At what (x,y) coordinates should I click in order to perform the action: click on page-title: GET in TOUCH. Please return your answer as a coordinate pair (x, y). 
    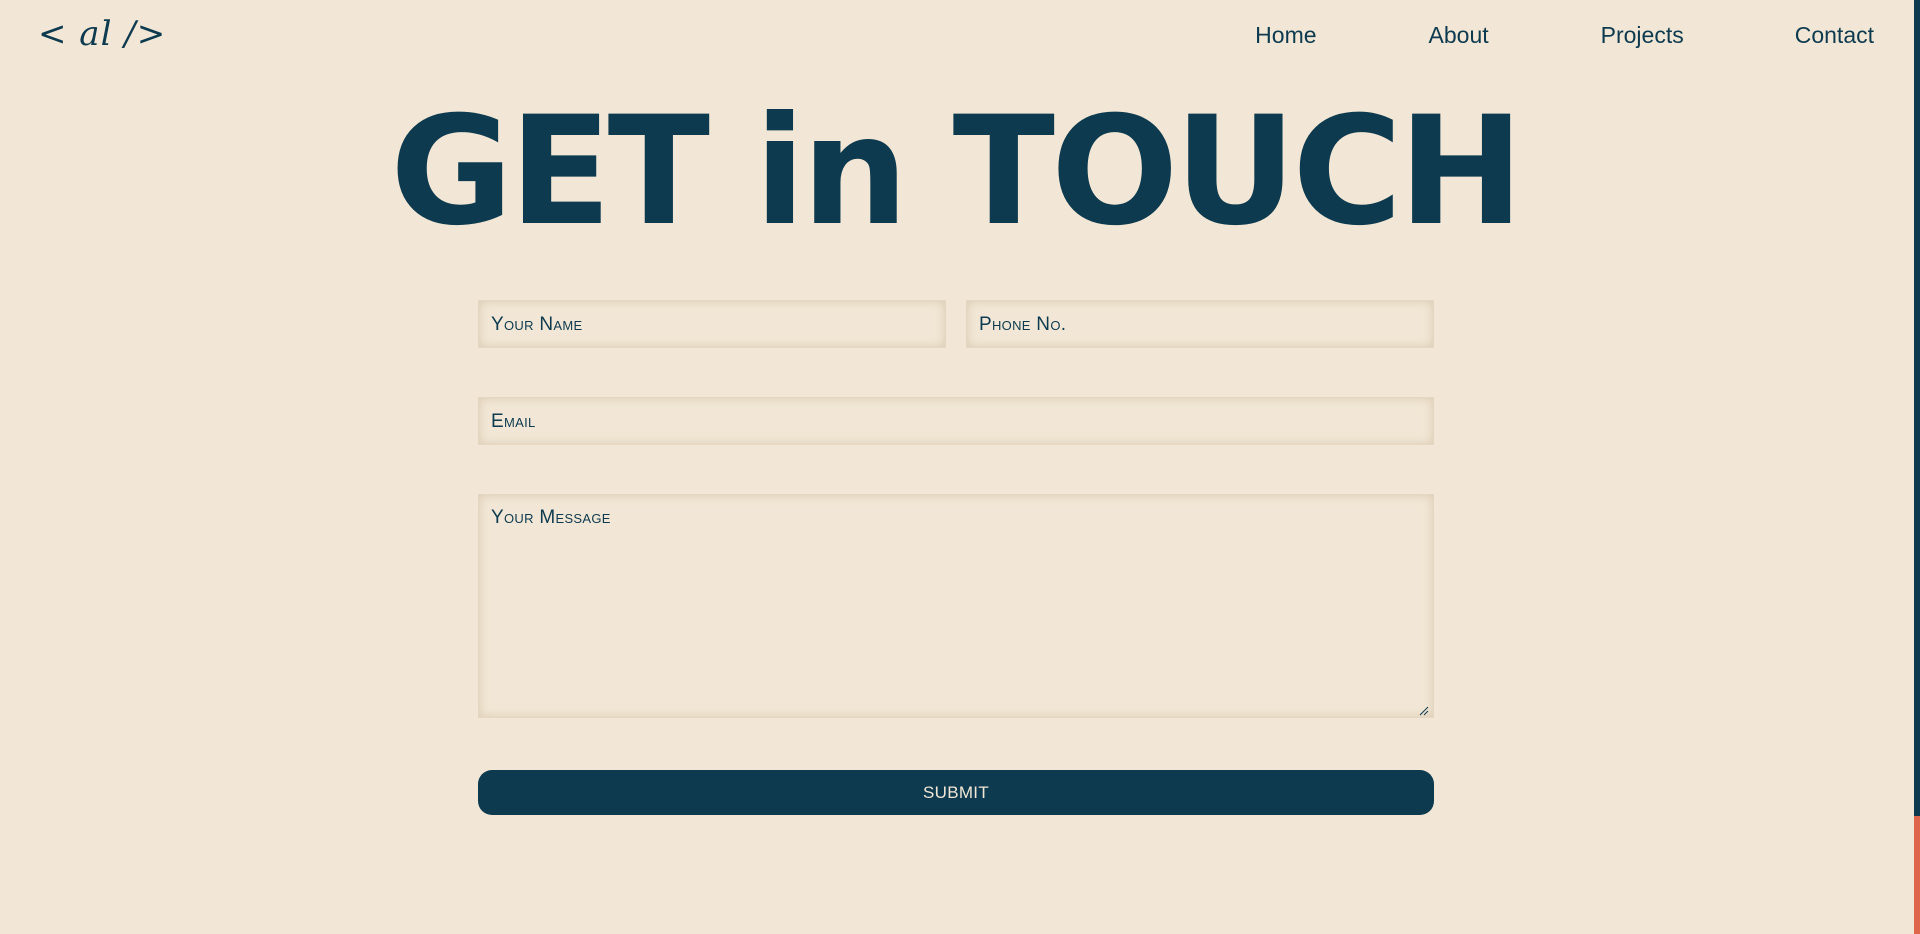
    Looking at the image, I should click on (957, 172).